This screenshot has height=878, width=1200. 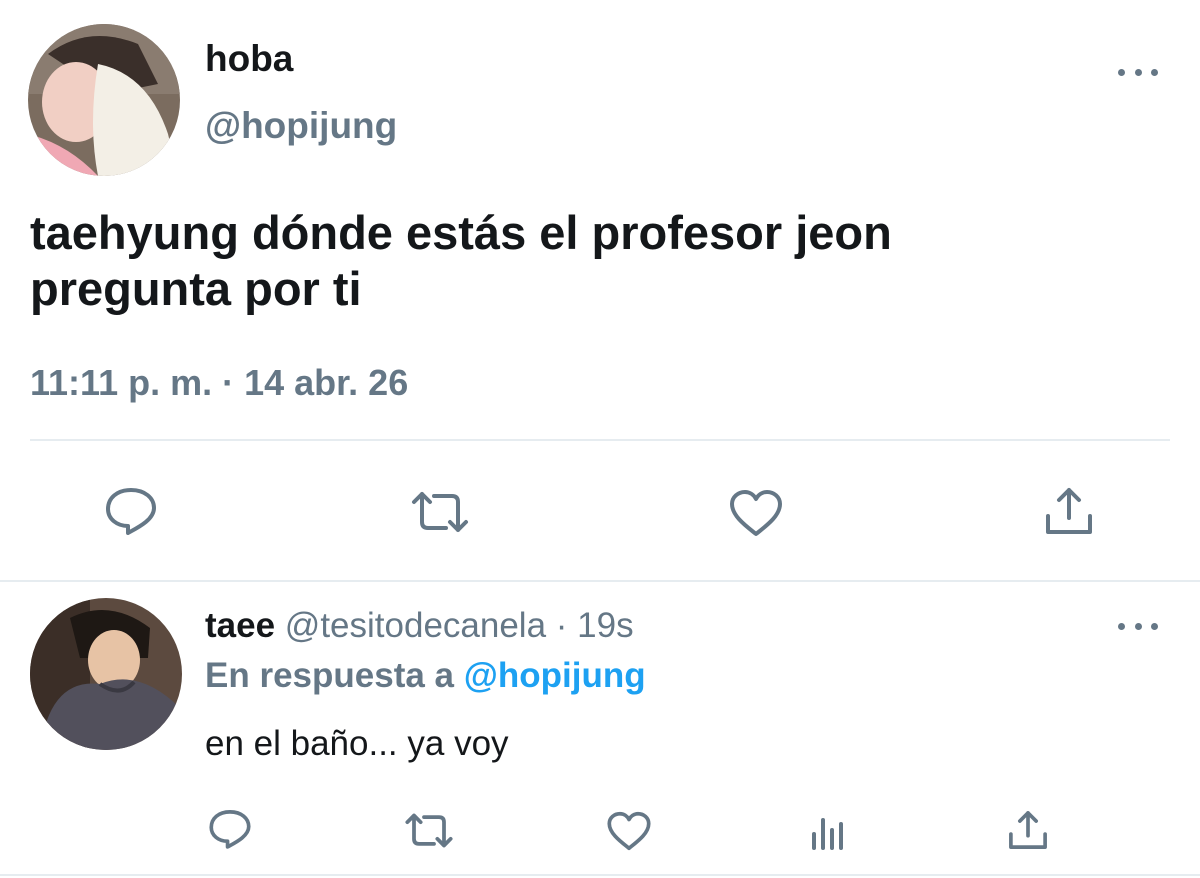 What do you see at coordinates (415, 625) in the screenshot?
I see `reply-handle: @tesitodecanela` at bounding box center [415, 625].